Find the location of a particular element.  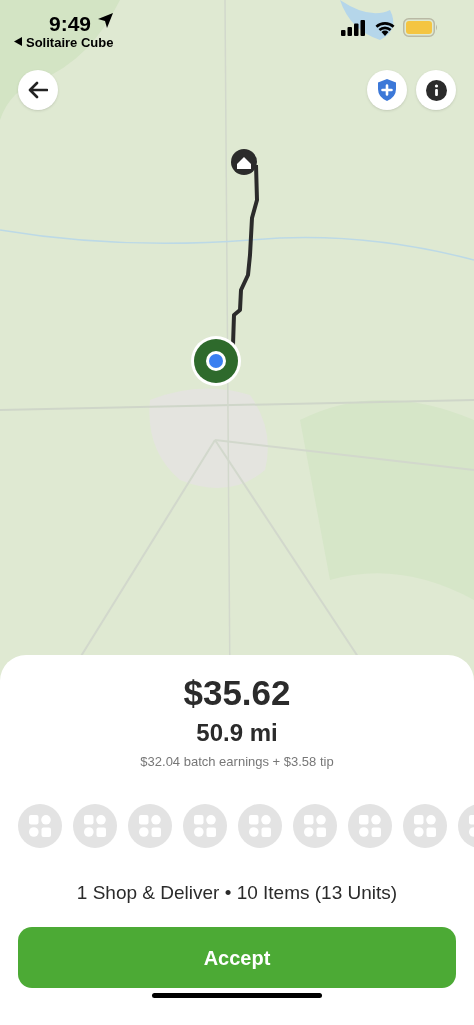

home-pin-icon is located at coordinates (244, 162).